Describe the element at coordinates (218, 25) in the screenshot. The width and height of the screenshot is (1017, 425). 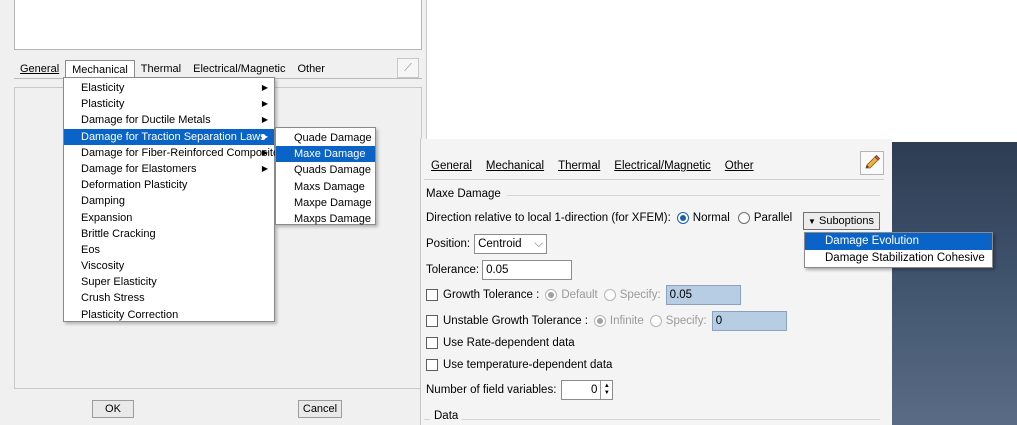
I see `material-description-box` at that location.